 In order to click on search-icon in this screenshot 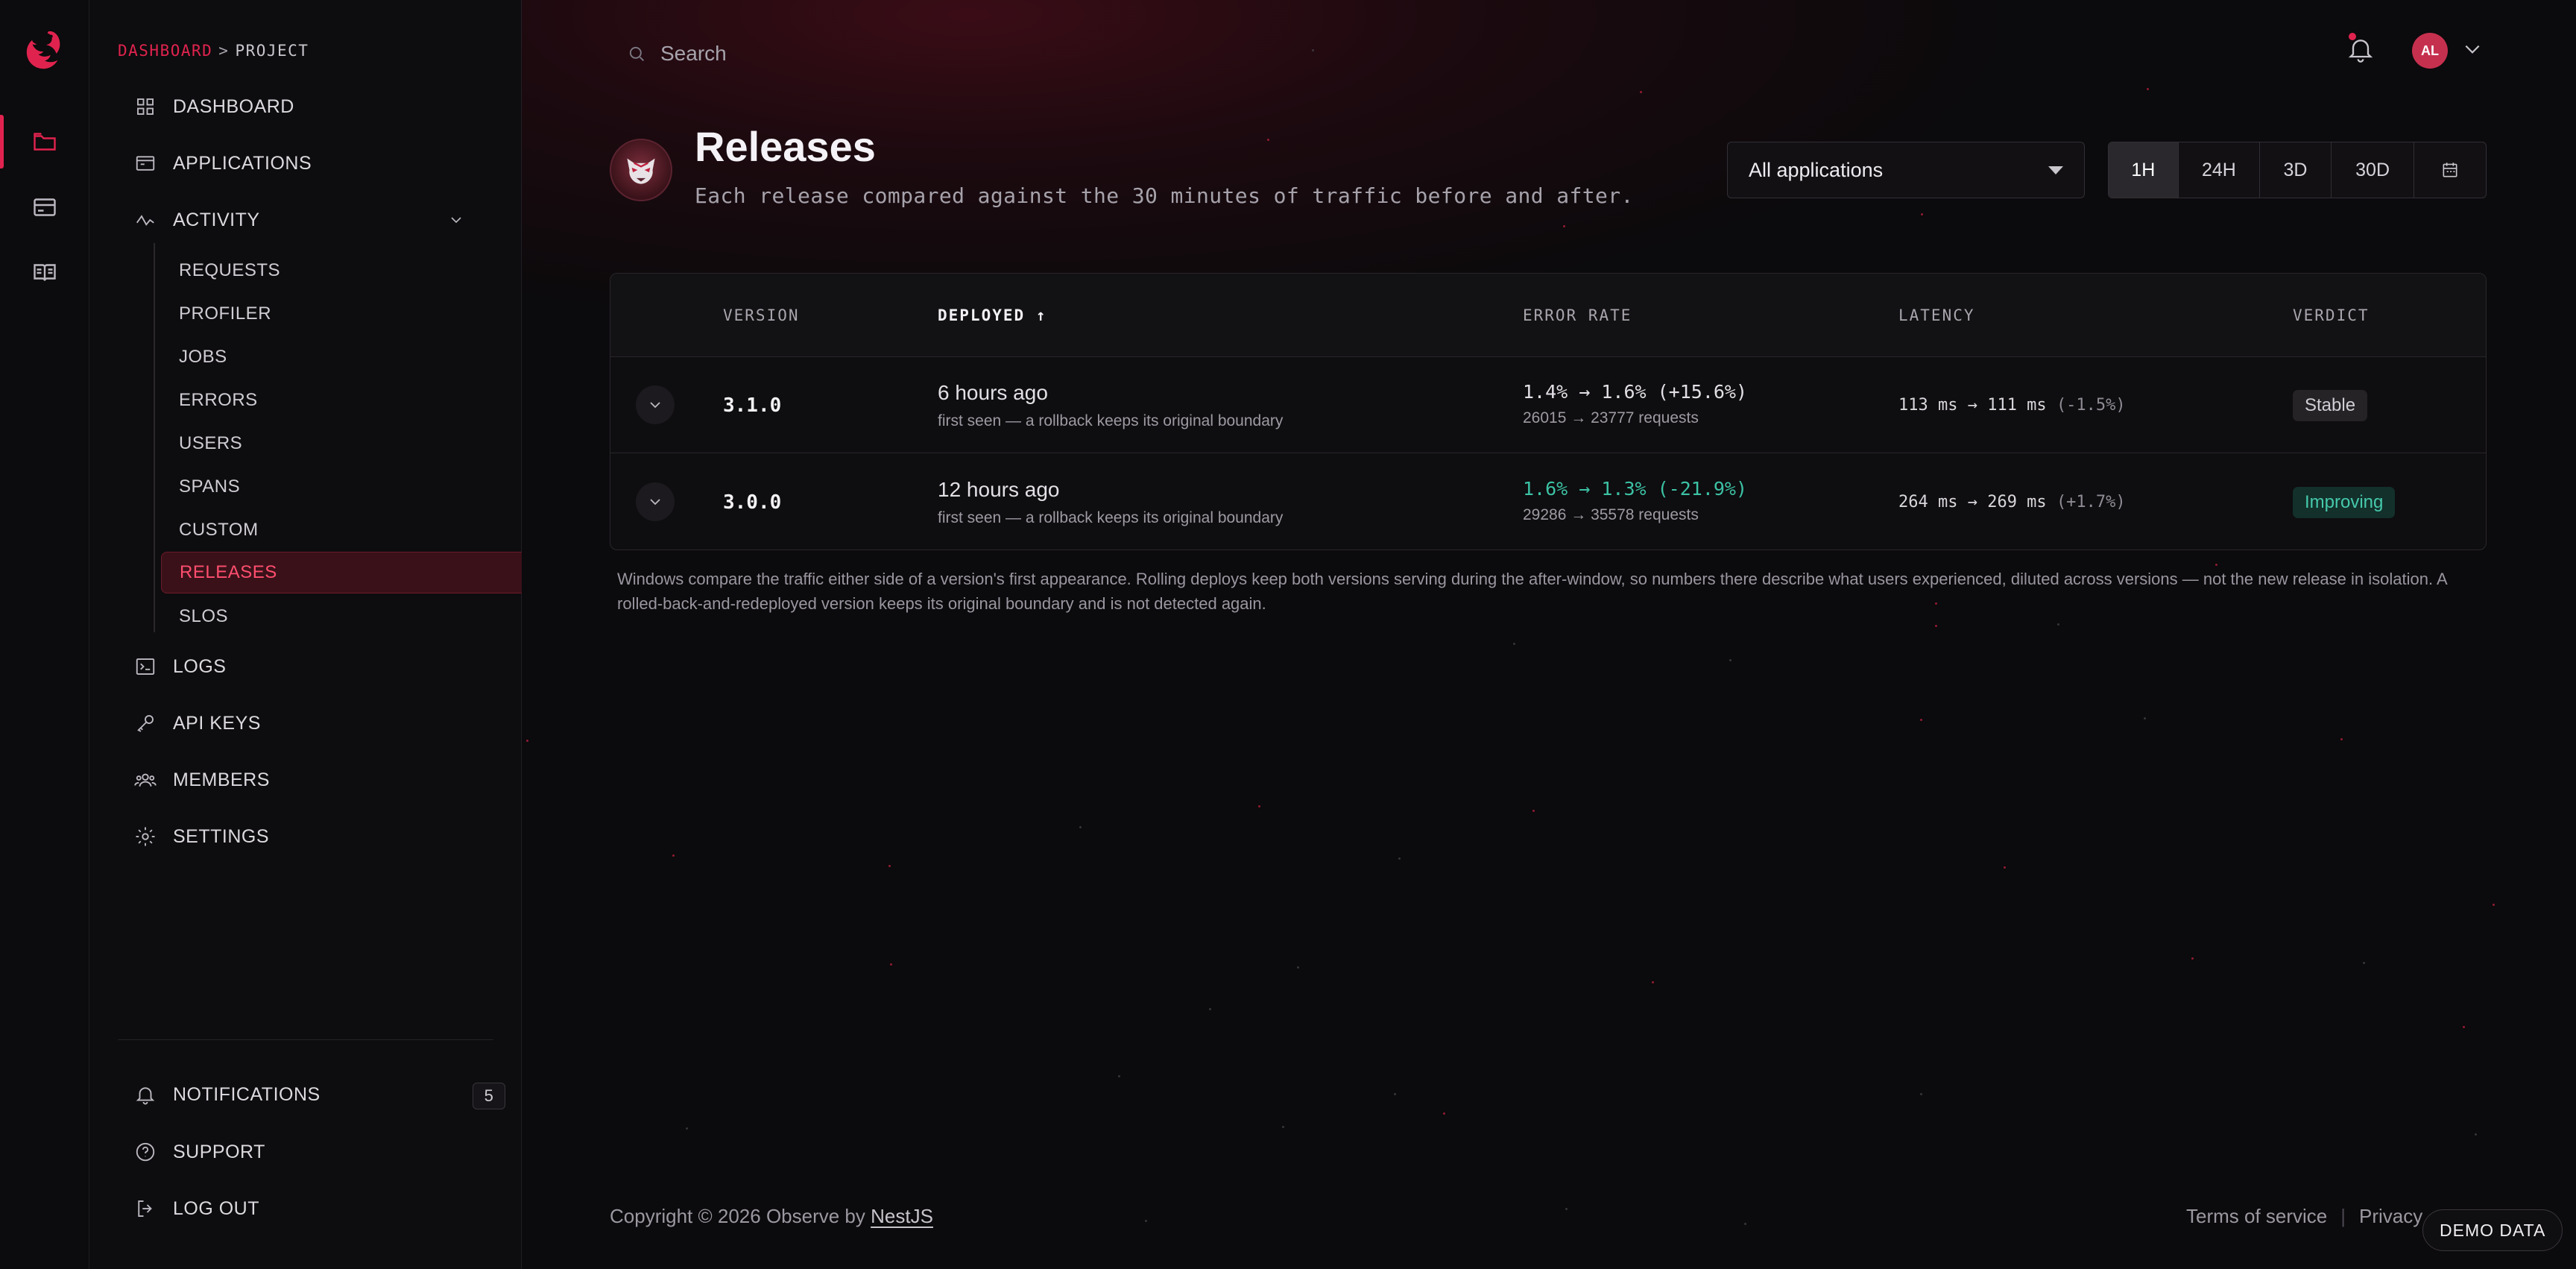, I will do `click(636, 53)`.